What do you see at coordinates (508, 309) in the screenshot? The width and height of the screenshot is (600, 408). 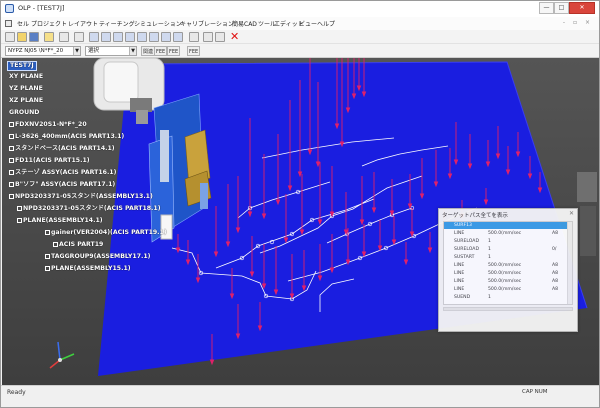 I see `horizontal-scrollbar` at bounding box center [508, 309].